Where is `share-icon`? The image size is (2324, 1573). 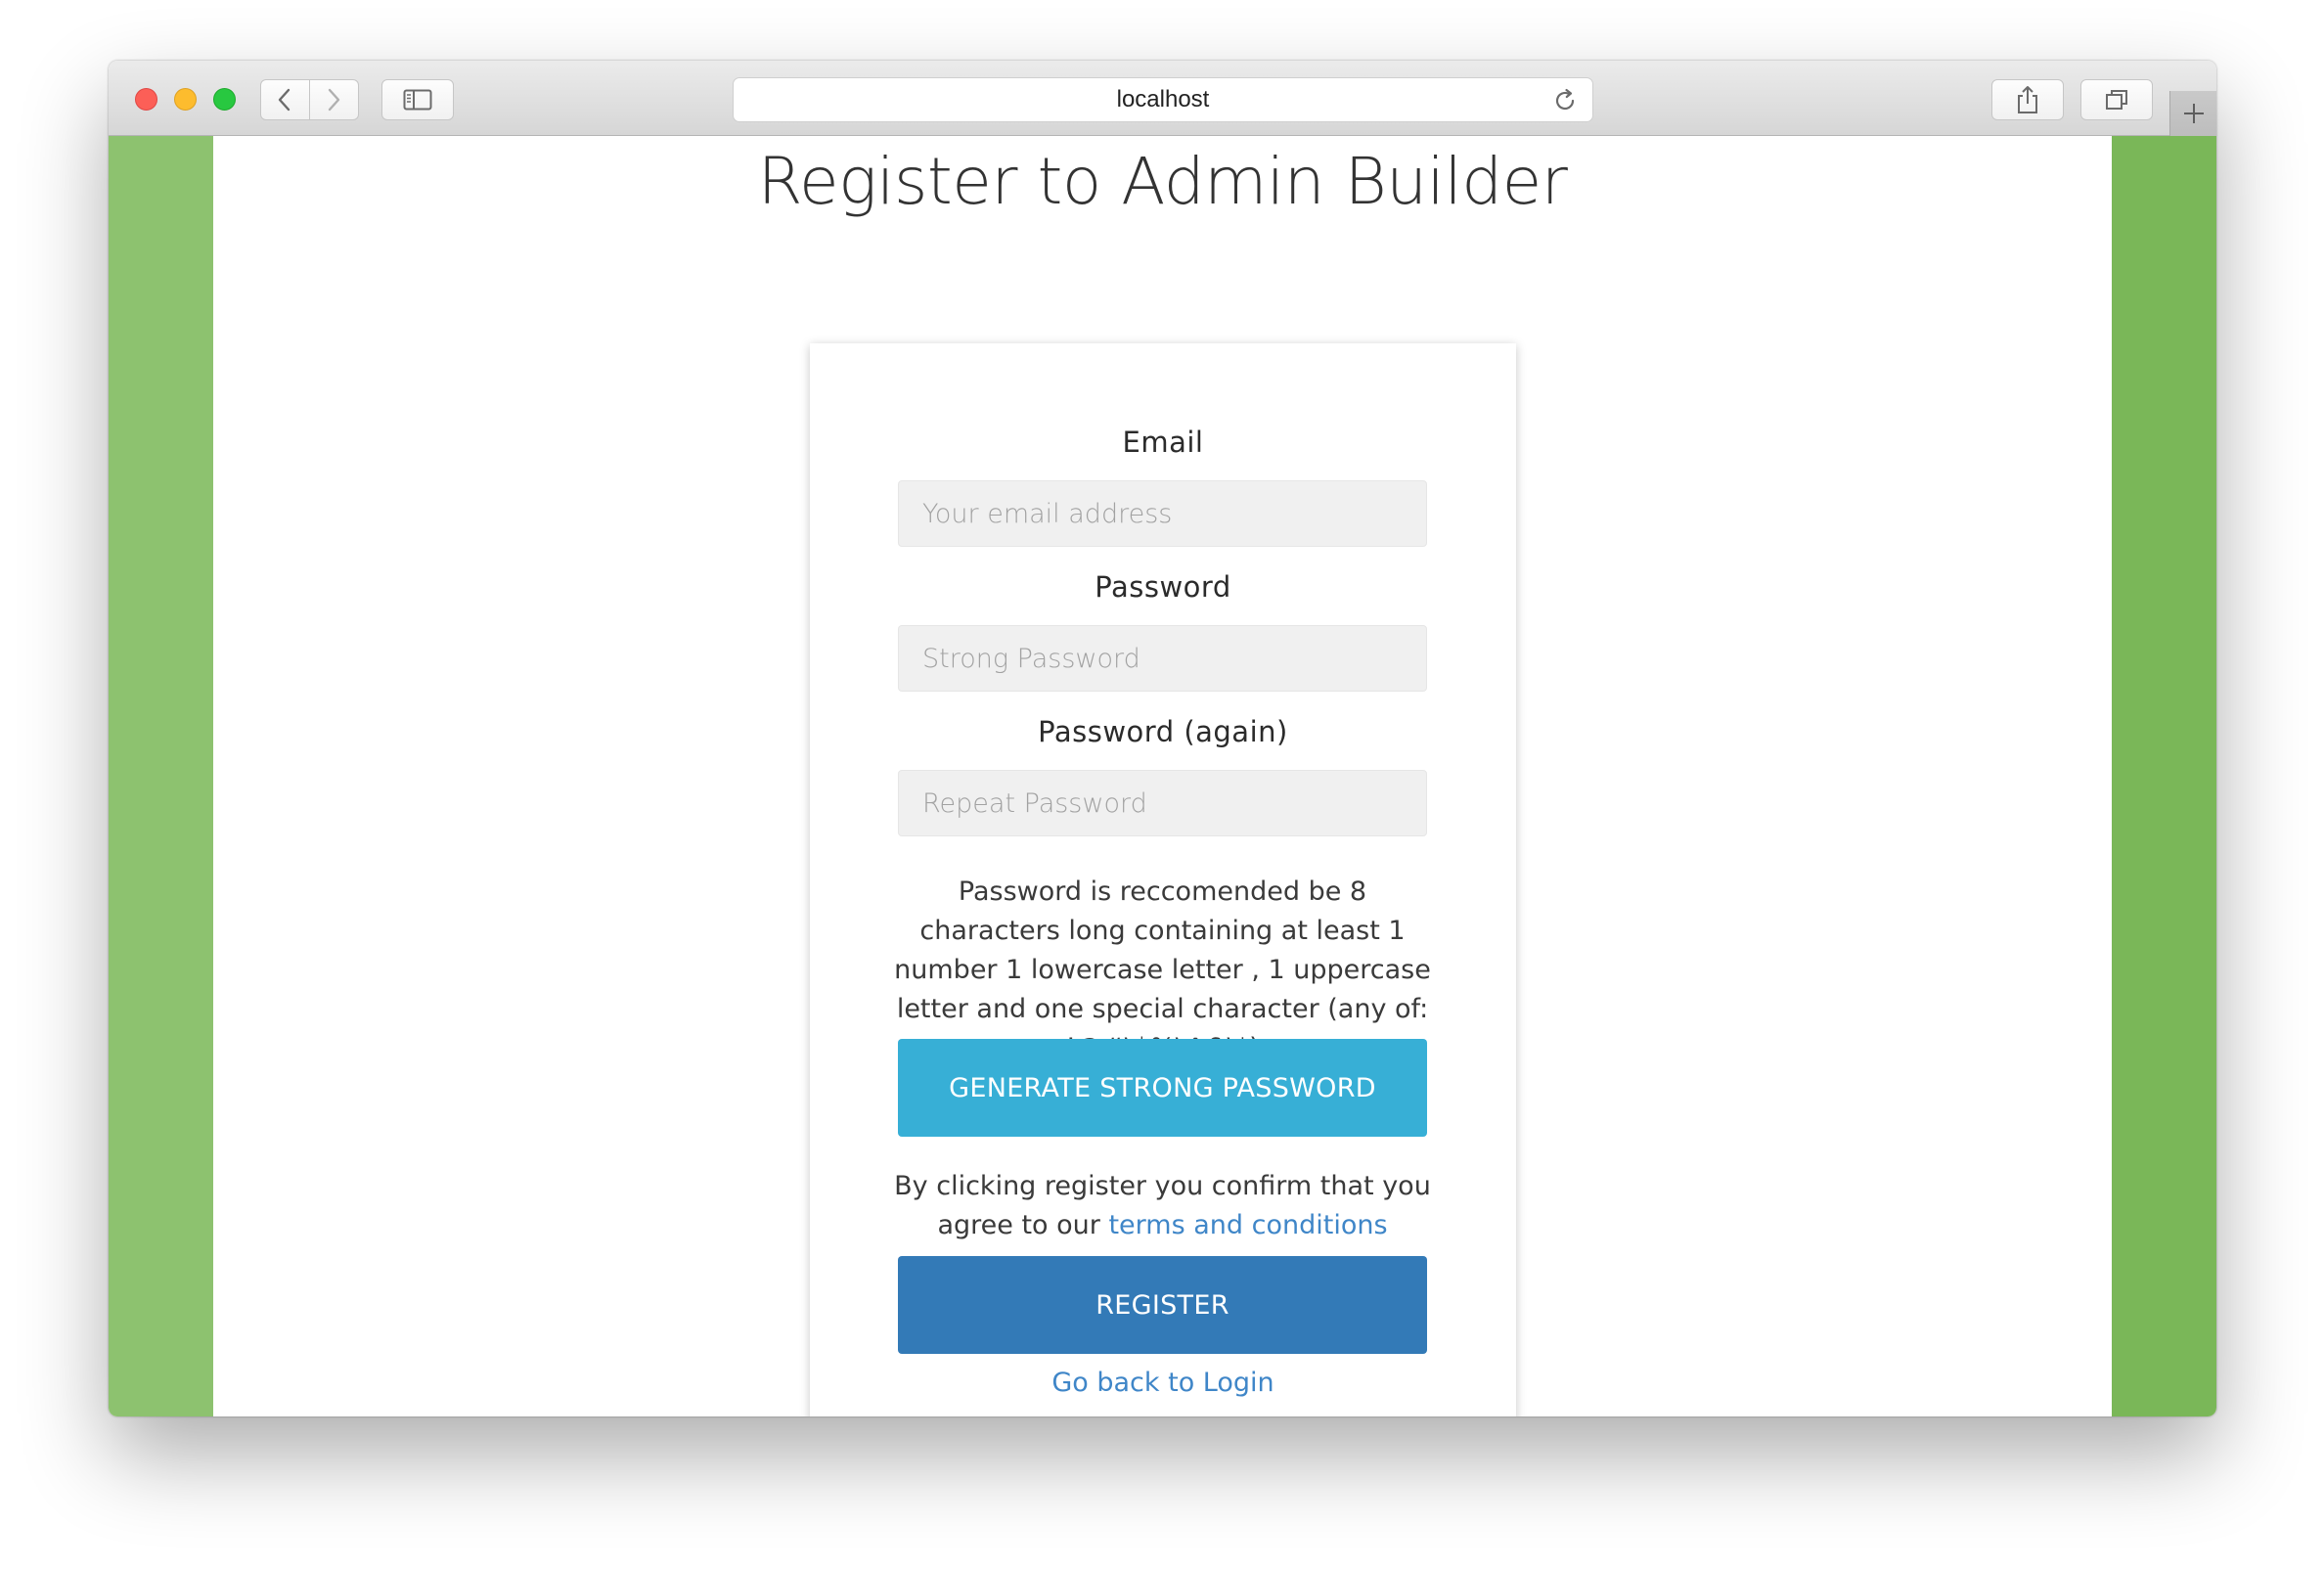 share-icon is located at coordinates (2028, 99).